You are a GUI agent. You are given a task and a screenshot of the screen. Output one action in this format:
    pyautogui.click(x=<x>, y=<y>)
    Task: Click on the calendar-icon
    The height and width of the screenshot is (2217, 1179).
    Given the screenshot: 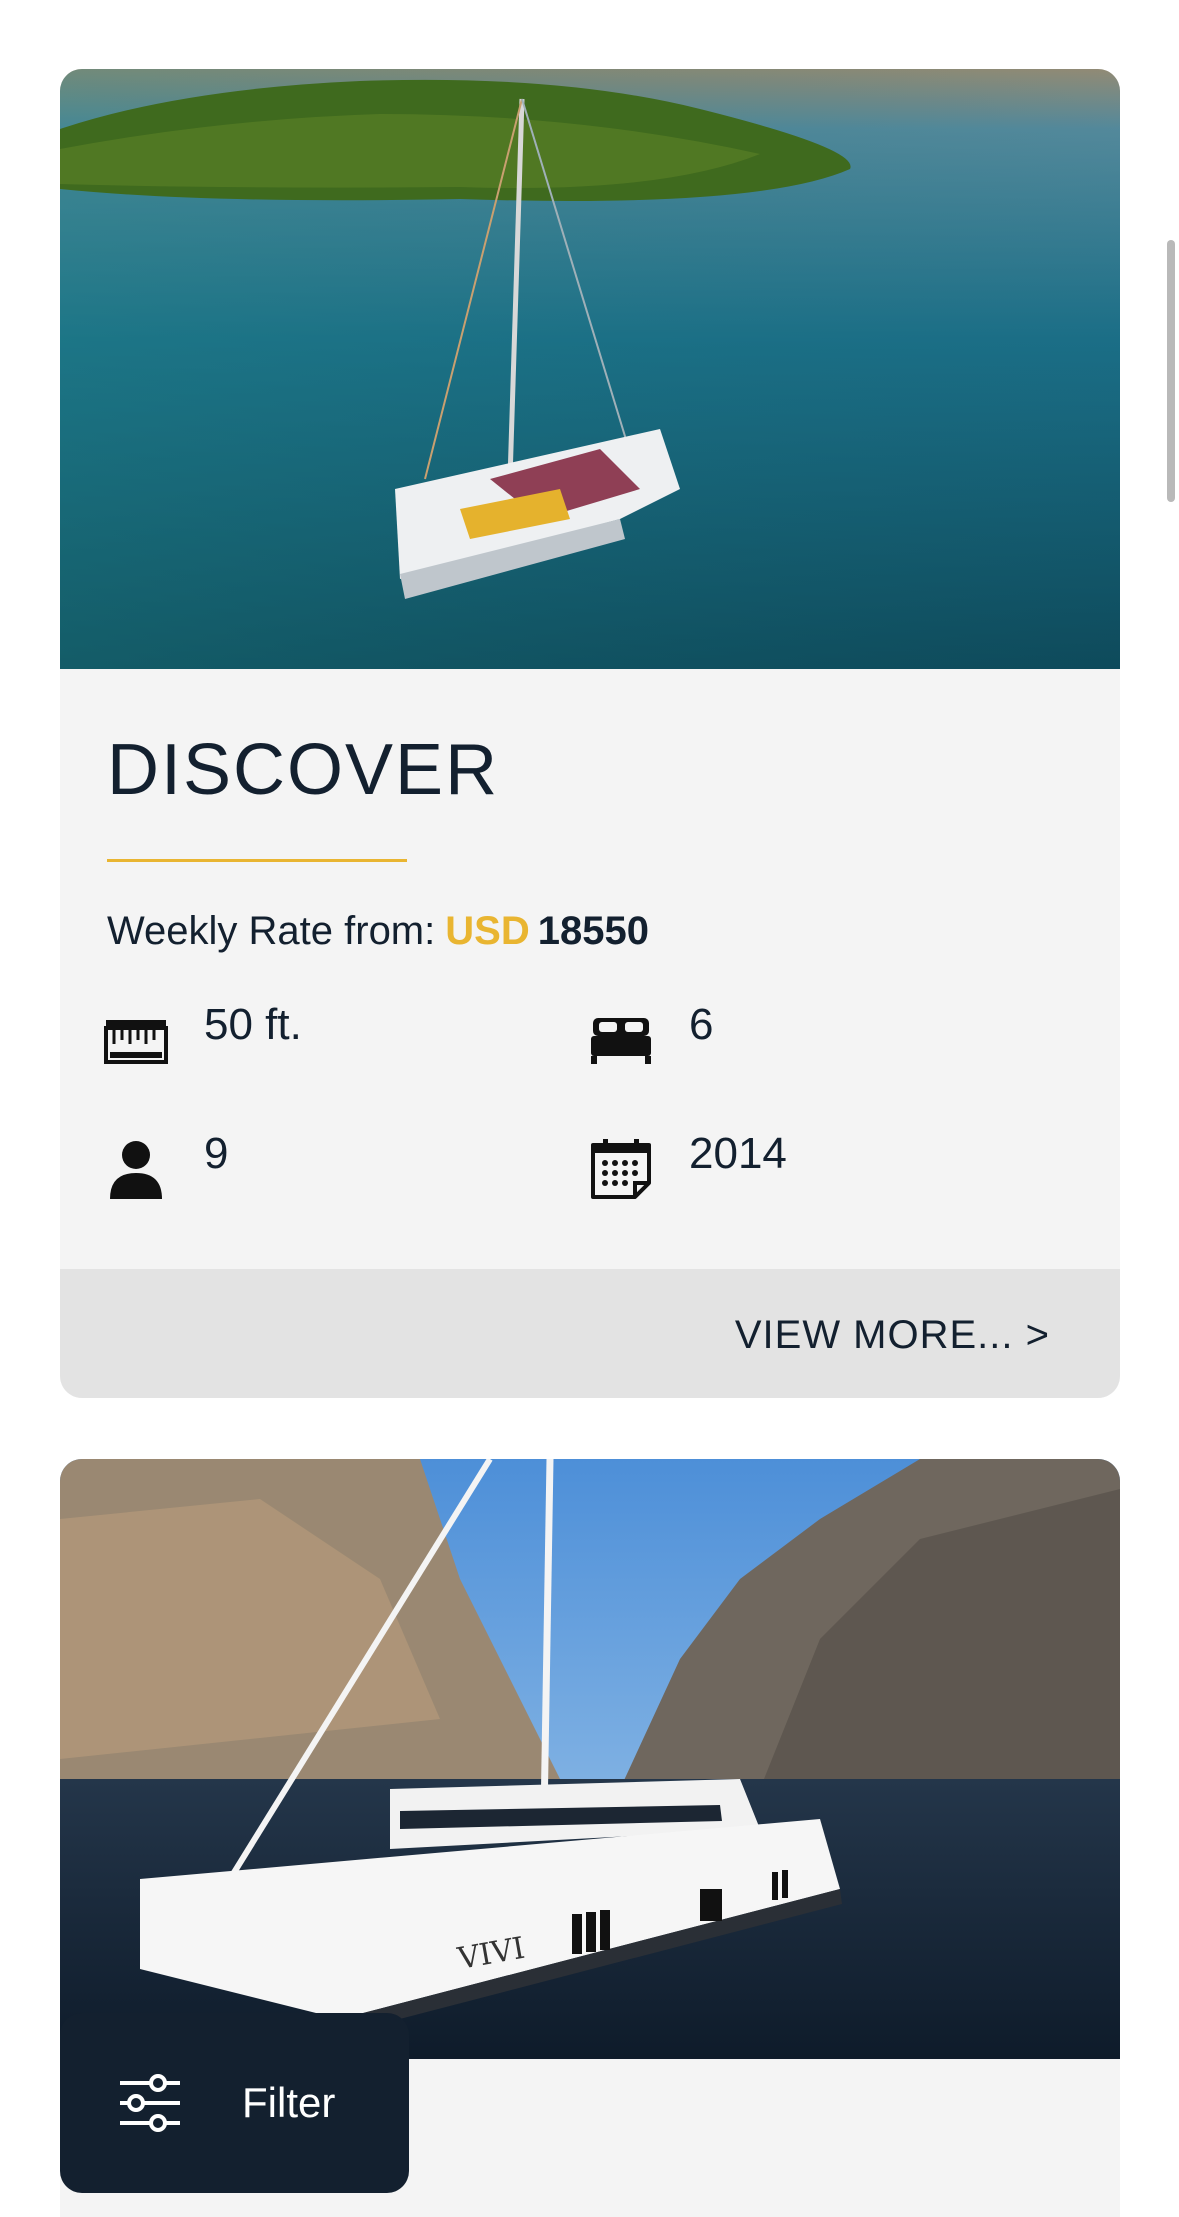 What is the action you would take?
    pyautogui.click(x=621, y=1169)
    